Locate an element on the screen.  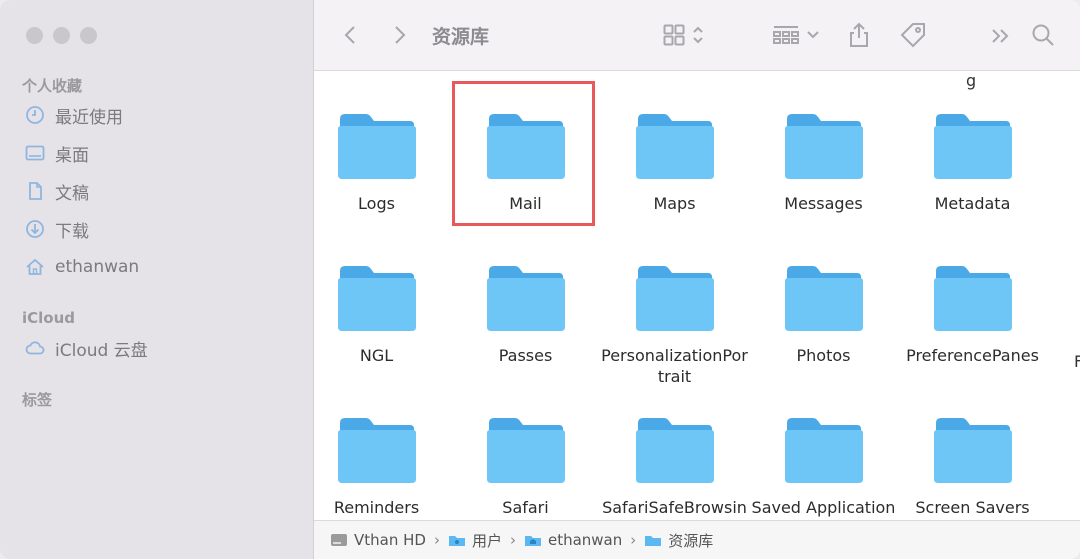
download-icon is located at coordinates (35, 229).